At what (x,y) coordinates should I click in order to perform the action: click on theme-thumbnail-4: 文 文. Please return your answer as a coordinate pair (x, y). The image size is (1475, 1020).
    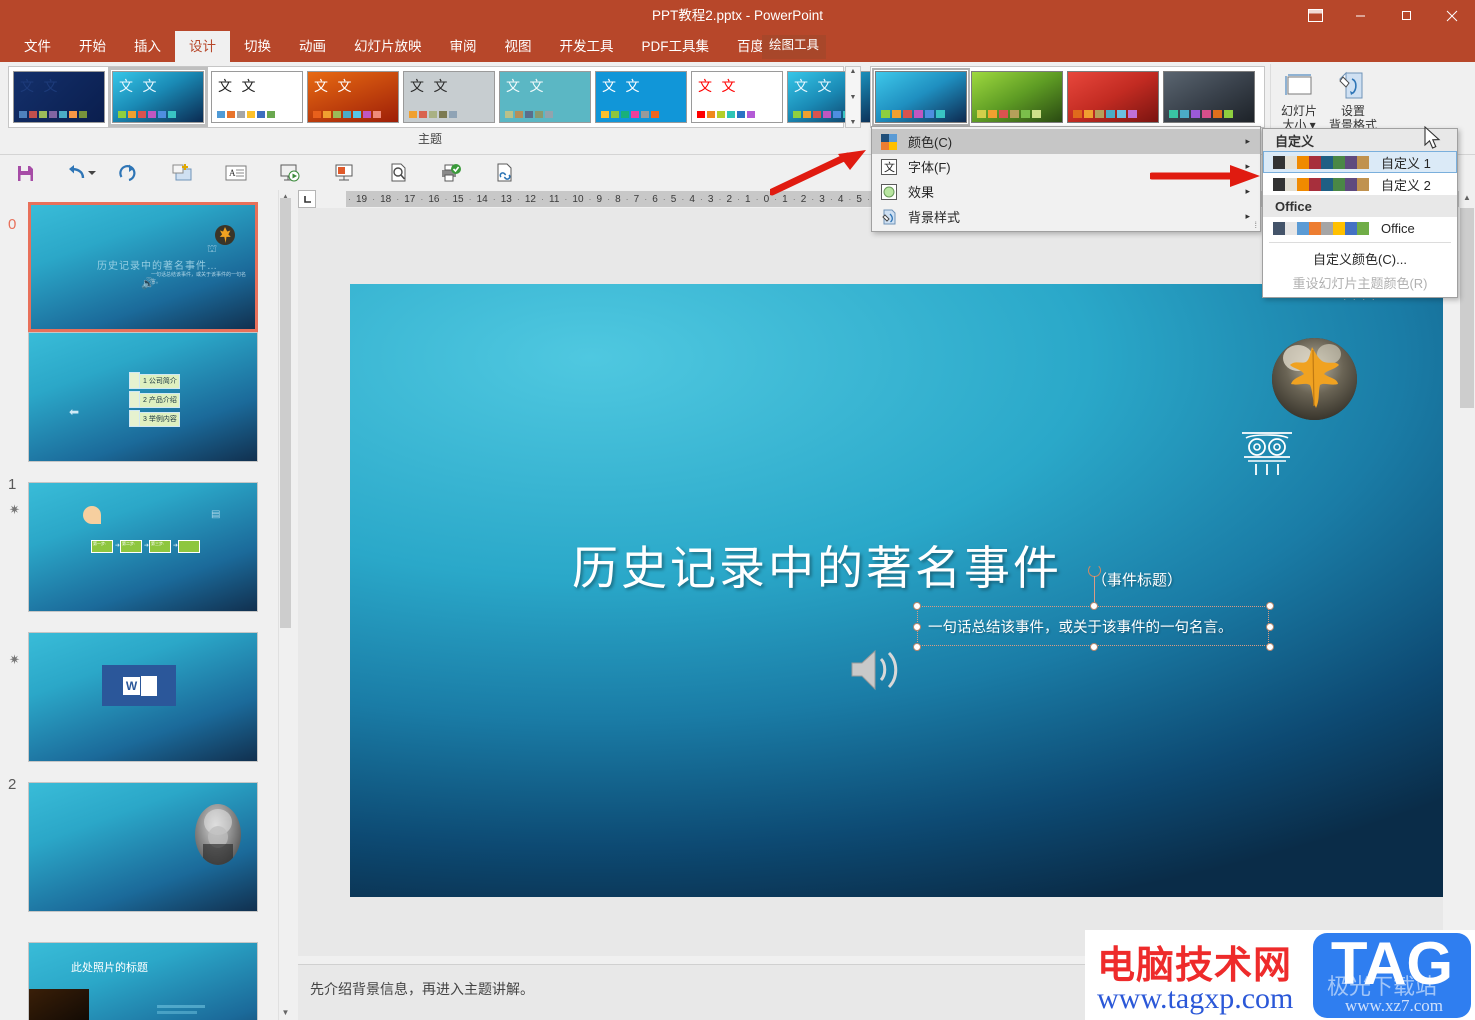
    Looking at the image, I should click on (449, 97).